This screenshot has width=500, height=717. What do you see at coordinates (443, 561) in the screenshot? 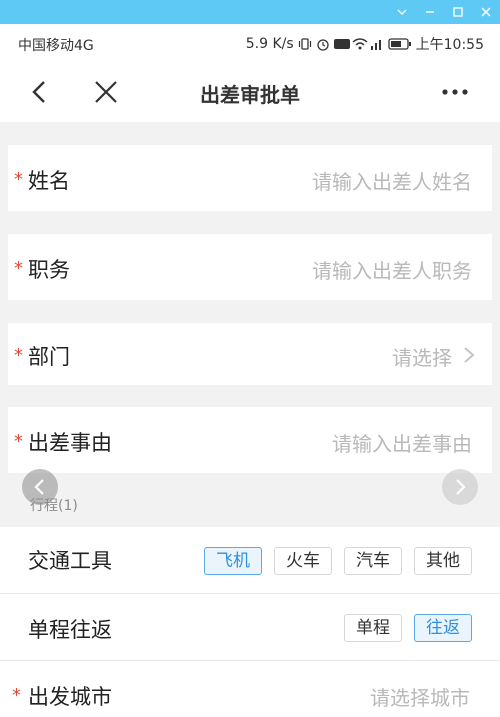
I see `transport-option-other: 其他` at bounding box center [443, 561].